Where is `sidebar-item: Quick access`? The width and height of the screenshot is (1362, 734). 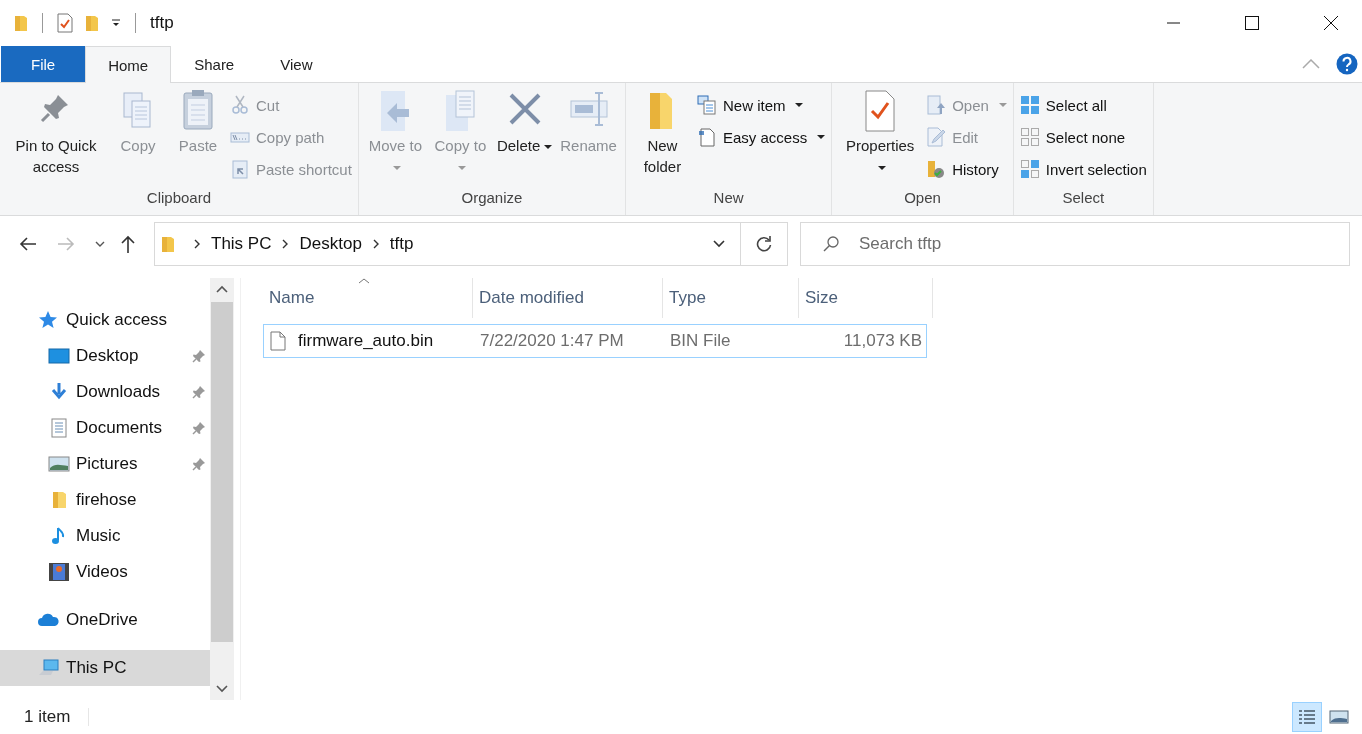 sidebar-item: Quick access is located at coordinates (105, 320).